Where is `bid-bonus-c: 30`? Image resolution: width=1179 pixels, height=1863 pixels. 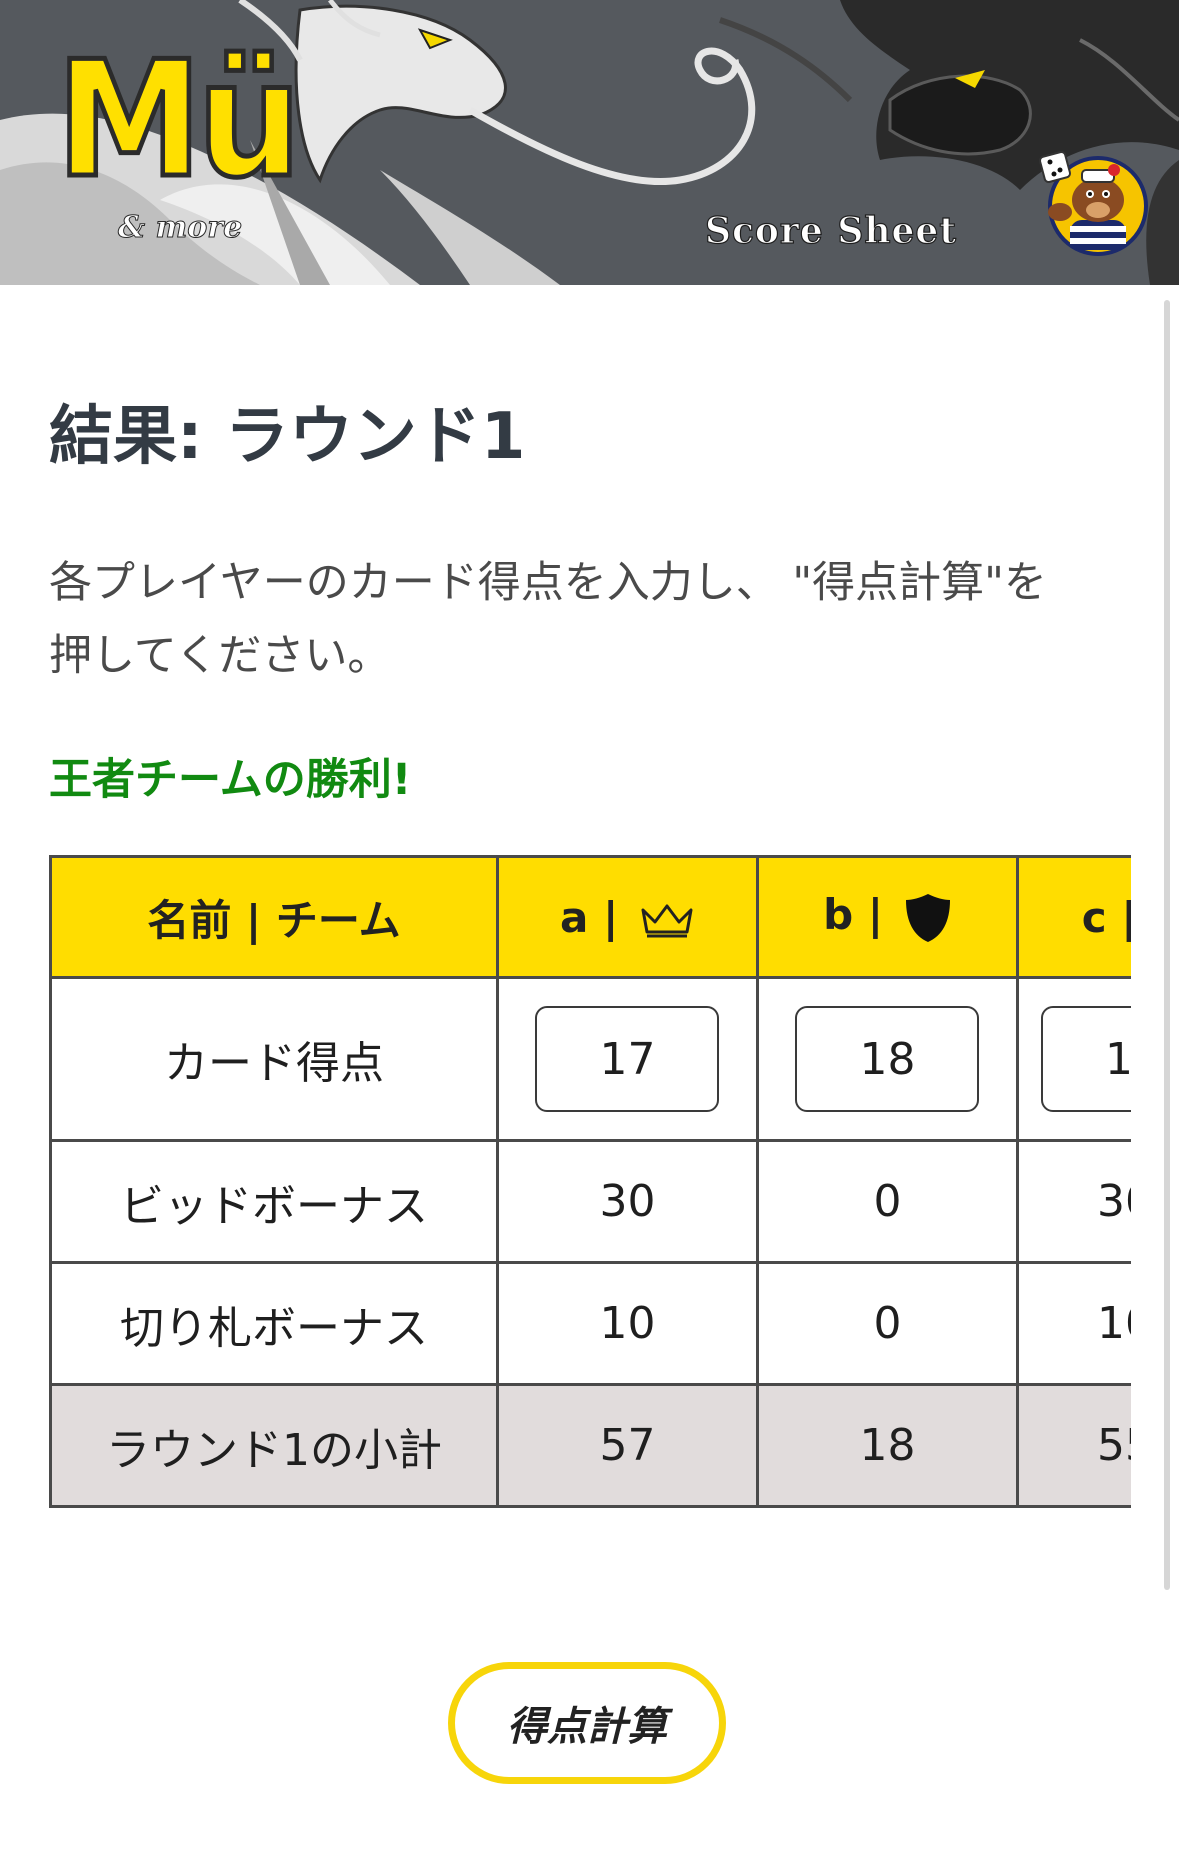 bid-bonus-c: 30 is located at coordinates (1073, 1201).